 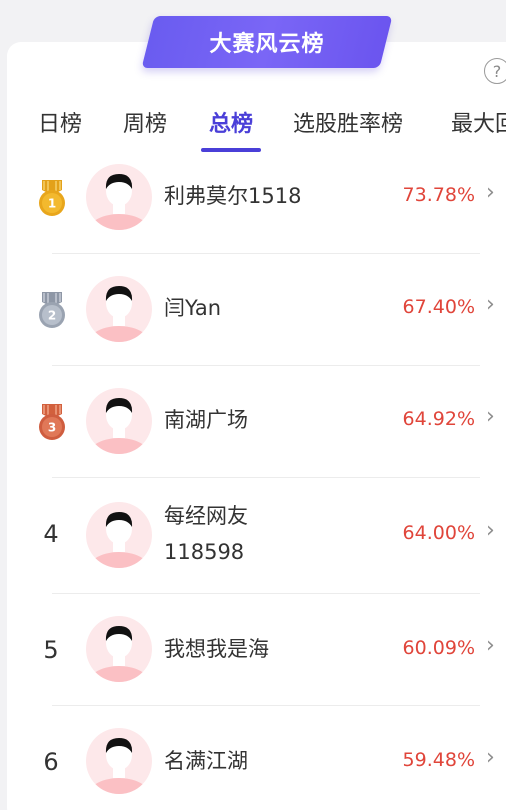 What do you see at coordinates (279, 761) in the screenshot?
I see `user-name: 名满江湖` at bounding box center [279, 761].